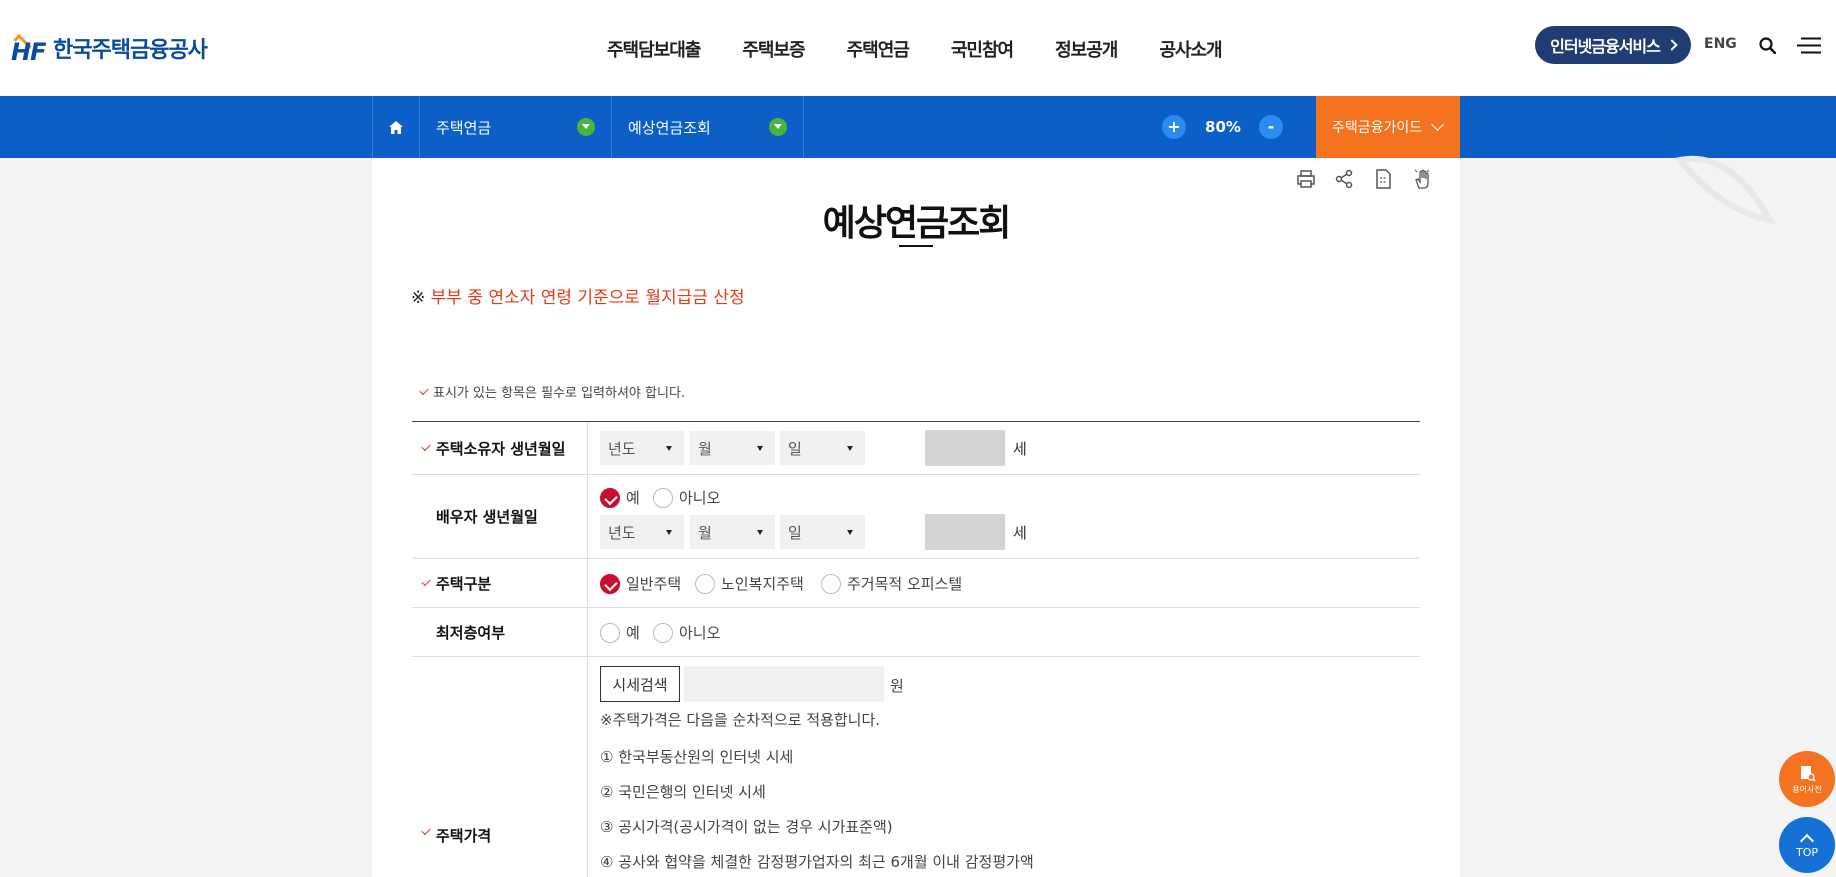 This screenshot has width=1836, height=877. What do you see at coordinates (915, 49) in the screenshot?
I see `main-nav: 주택담보대출 주택보증 주택연금 국민참여 정보공개 공사소개` at bounding box center [915, 49].